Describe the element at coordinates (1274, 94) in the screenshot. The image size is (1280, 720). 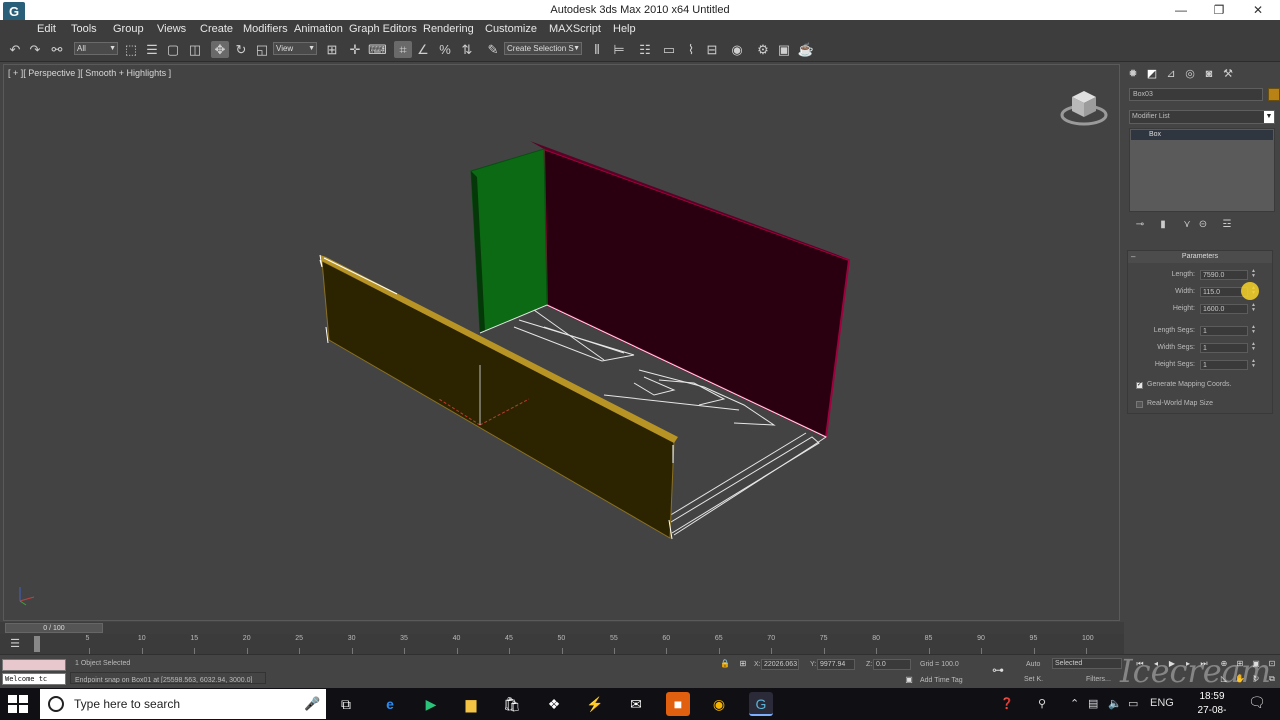
I see `object-color-swatch` at that location.